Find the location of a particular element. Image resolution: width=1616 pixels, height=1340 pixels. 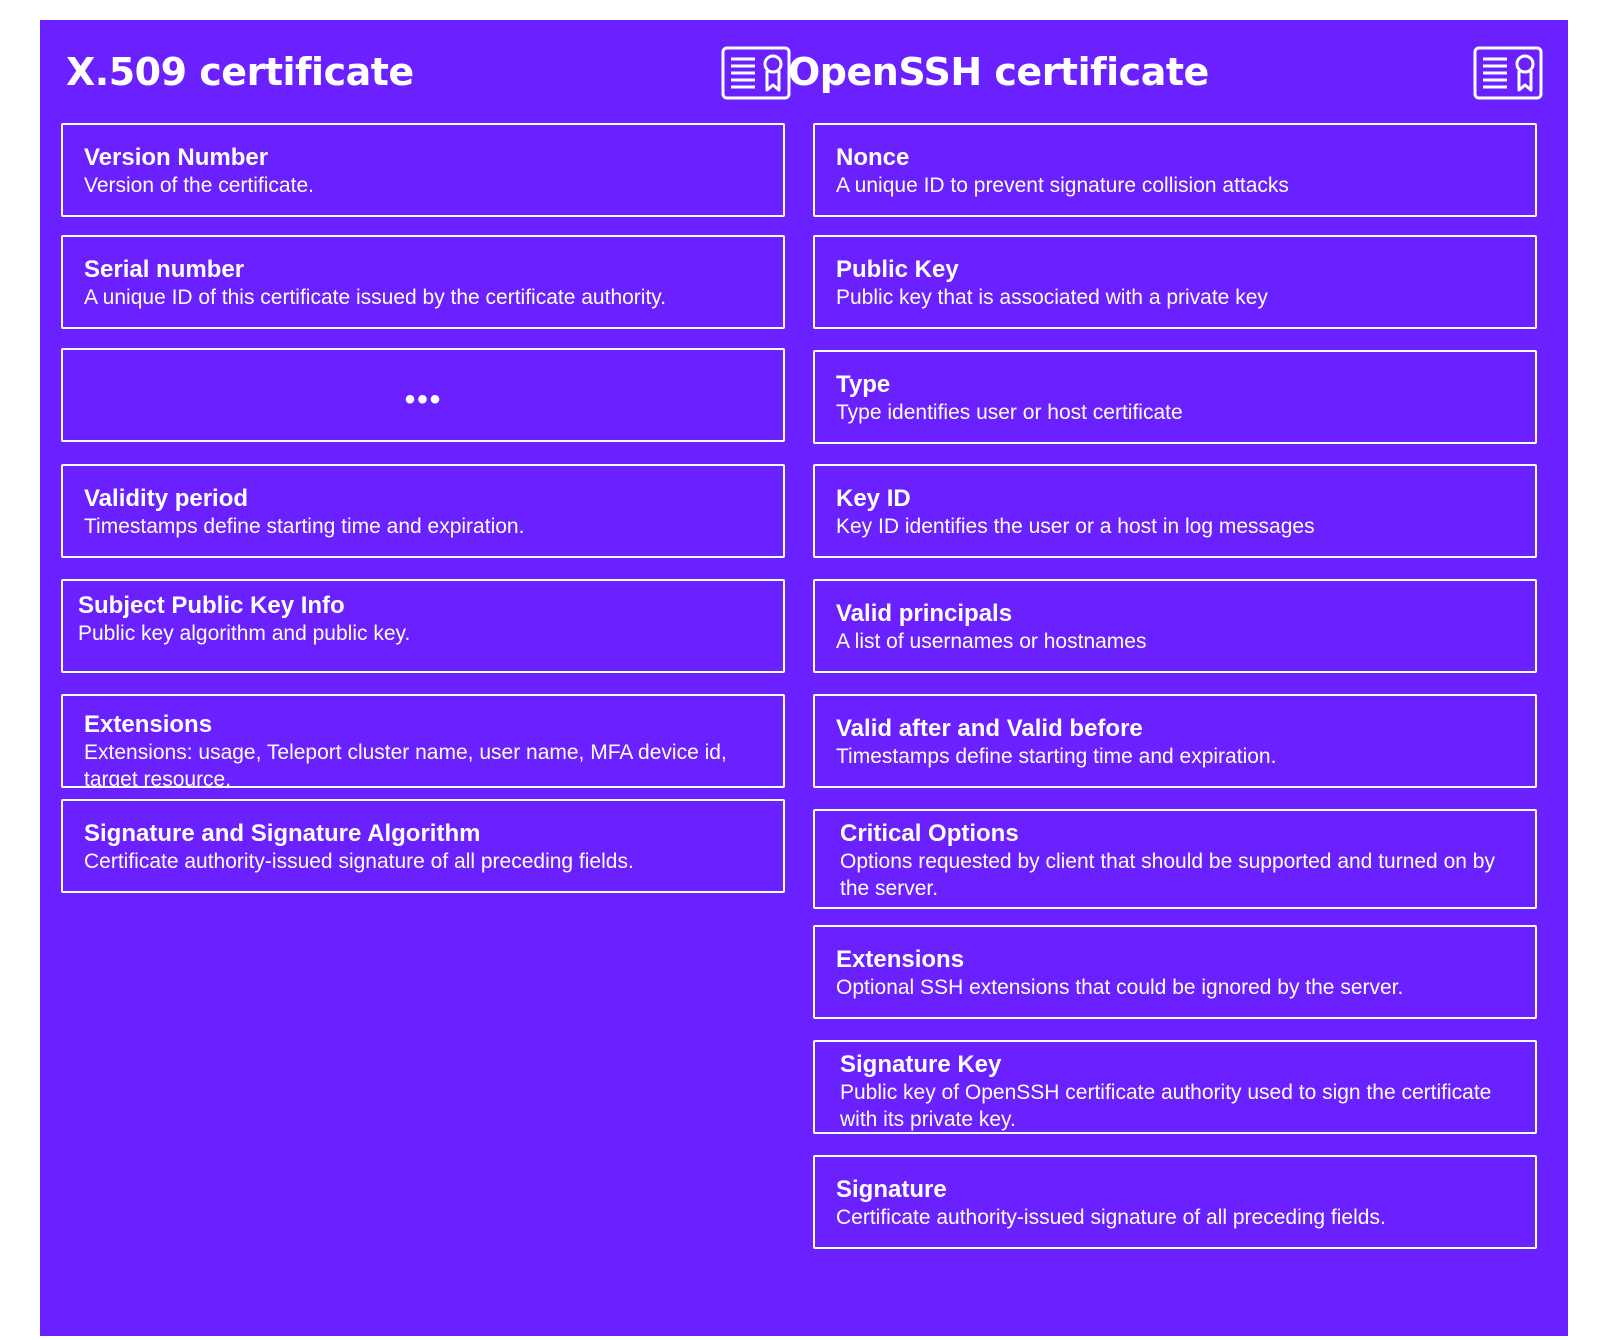

field-title: Type is located at coordinates (863, 384).